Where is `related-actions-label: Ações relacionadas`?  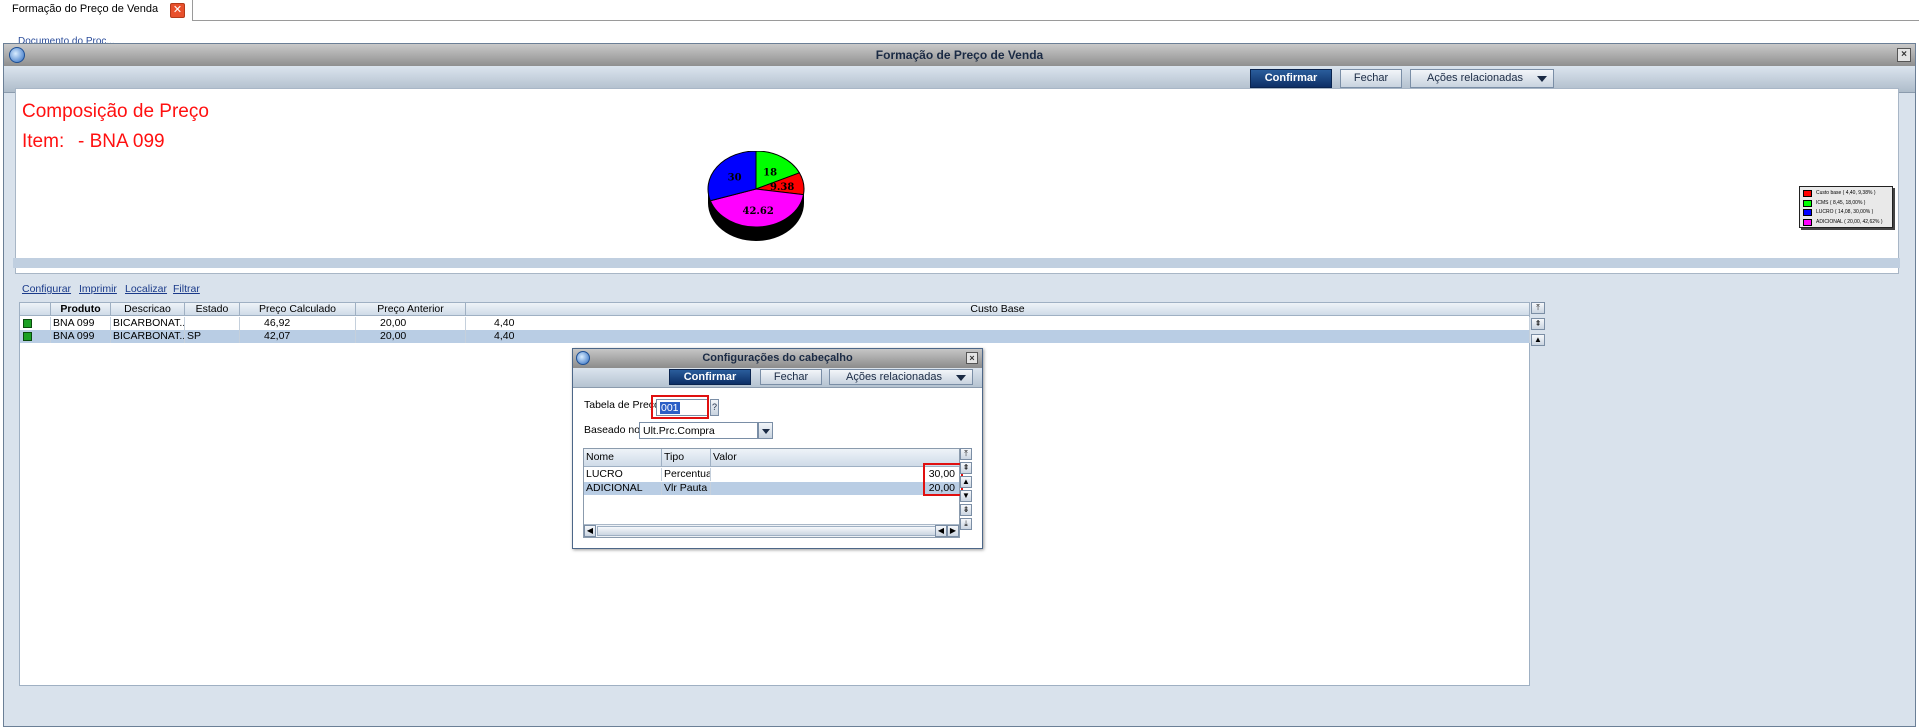
related-actions-label: Ações relacionadas is located at coordinates (1474, 78).